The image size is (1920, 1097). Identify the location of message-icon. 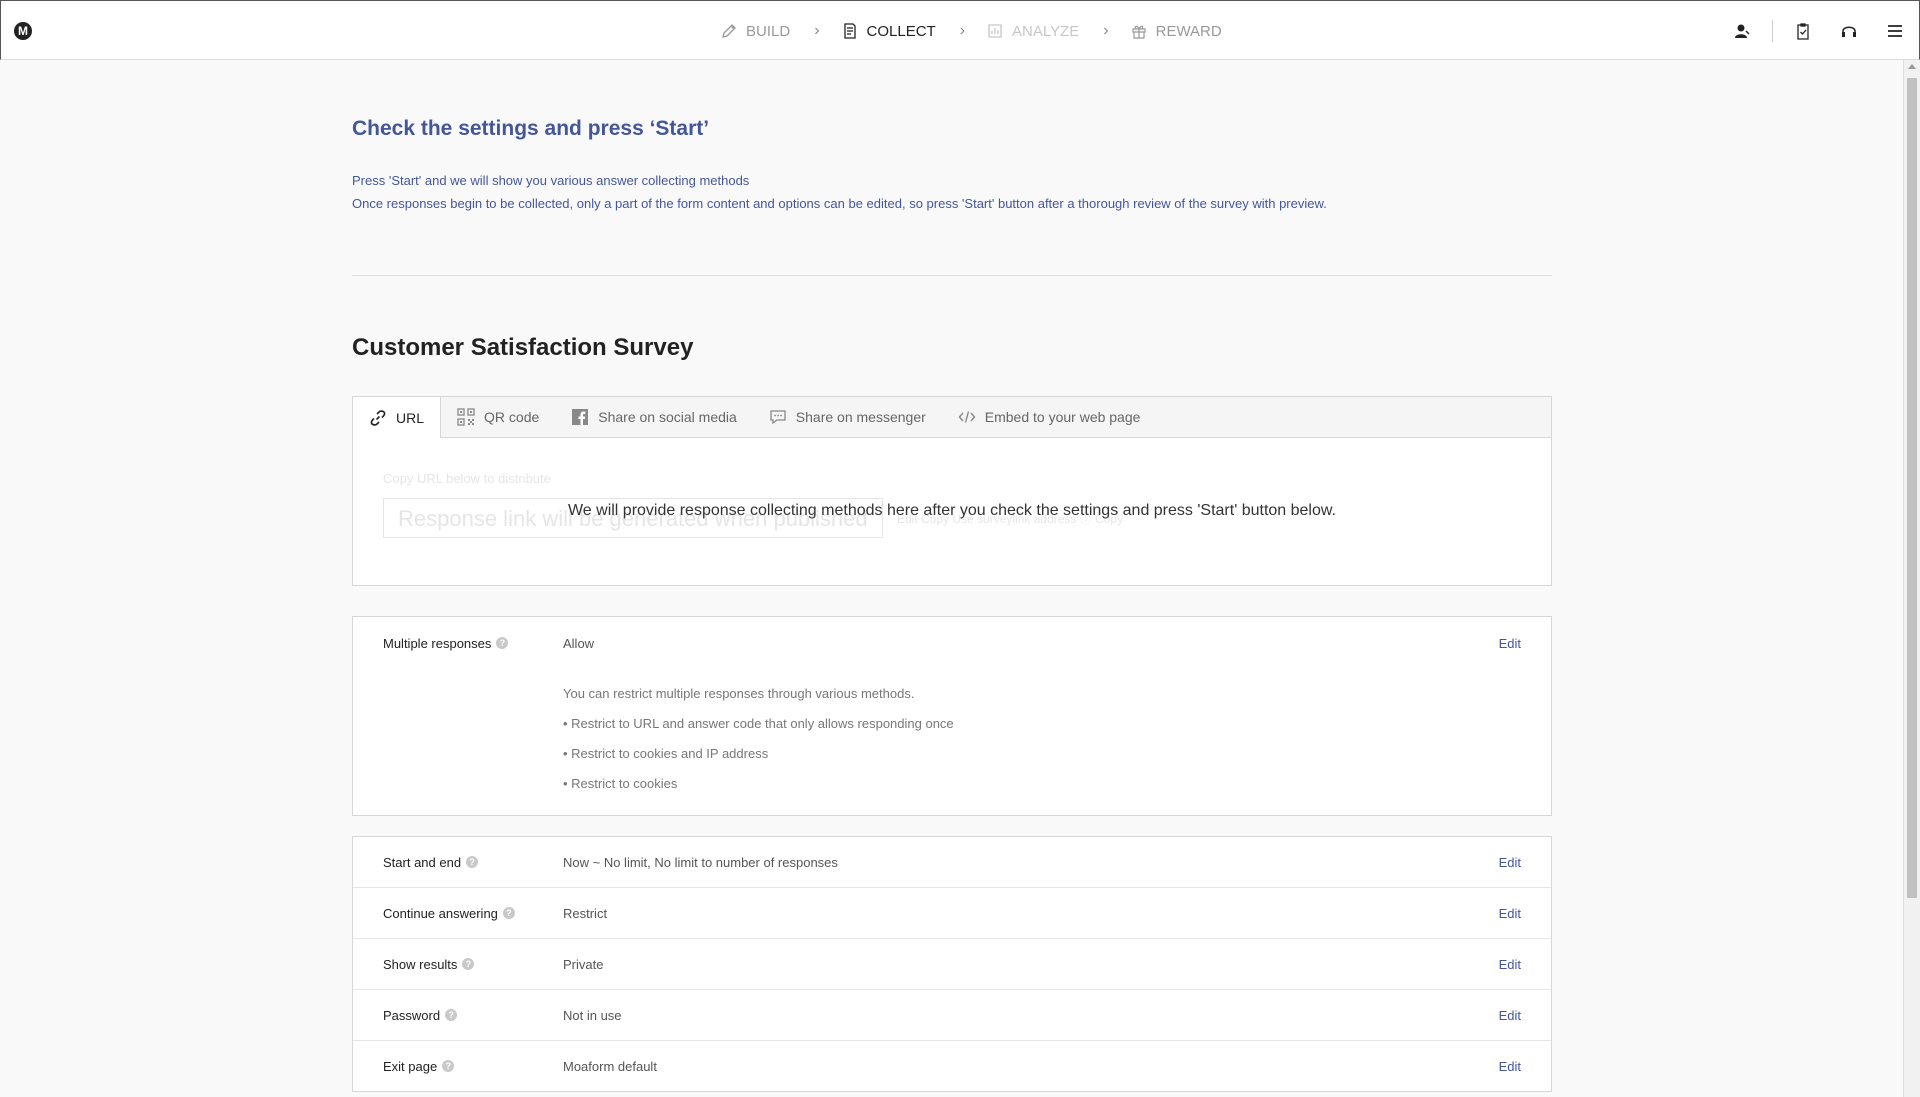
(778, 417).